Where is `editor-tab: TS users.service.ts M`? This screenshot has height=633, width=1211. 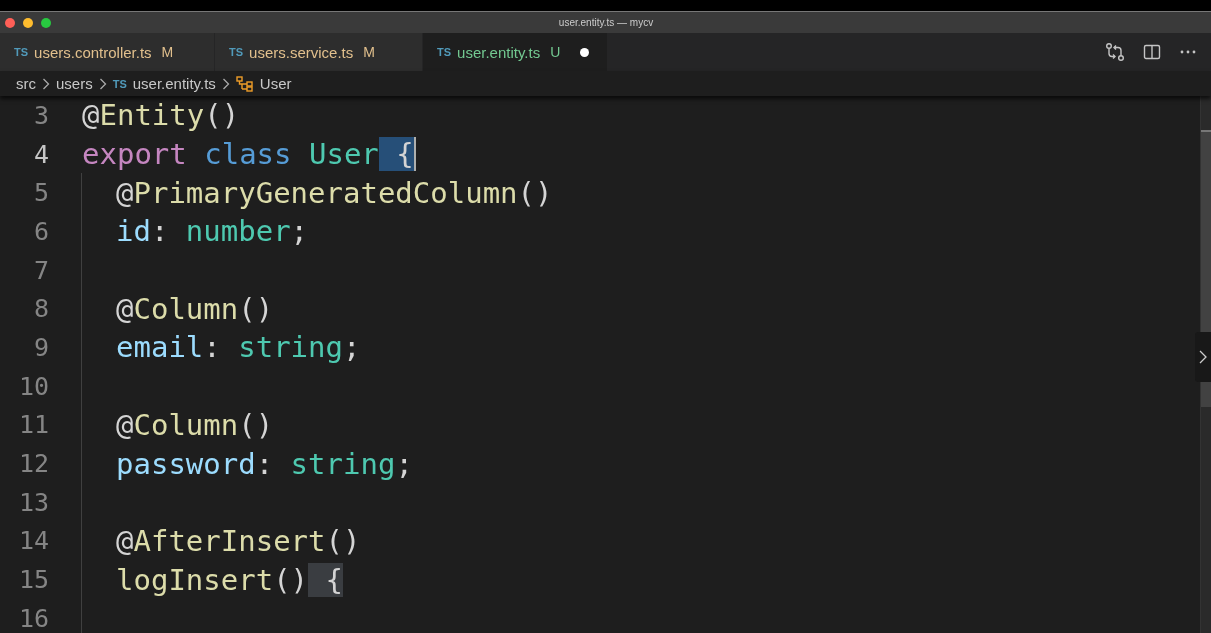 editor-tab: TS users.service.ts M is located at coordinates (319, 52).